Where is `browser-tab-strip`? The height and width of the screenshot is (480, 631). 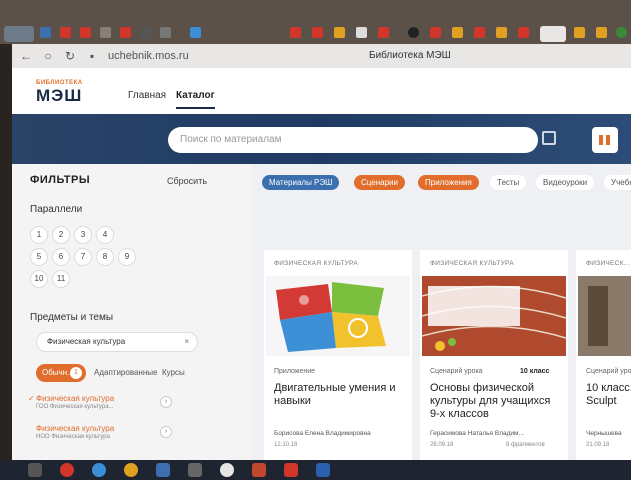
browser-tab-strip is located at coordinates (315, 22).